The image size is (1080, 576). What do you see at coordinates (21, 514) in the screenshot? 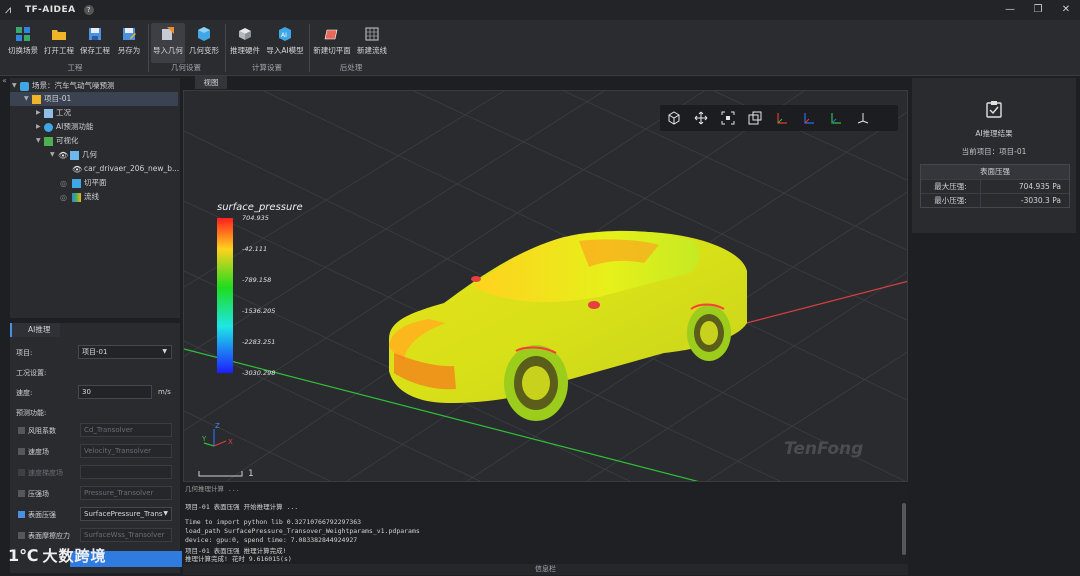
I see `checkbox-surface-pressure` at bounding box center [21, 514].